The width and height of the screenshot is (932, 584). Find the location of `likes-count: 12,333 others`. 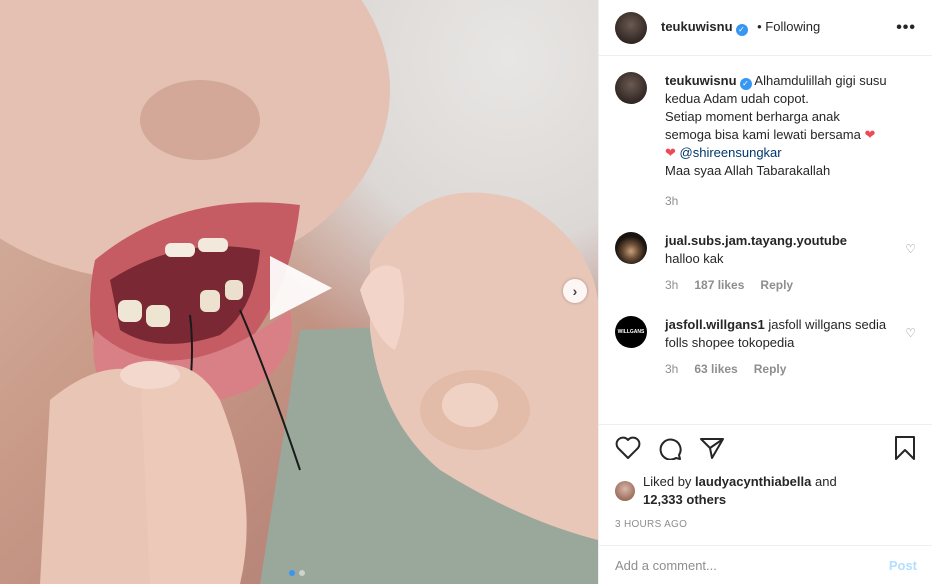

likes-count: 12,333 others is located at coordinates (684, 499).